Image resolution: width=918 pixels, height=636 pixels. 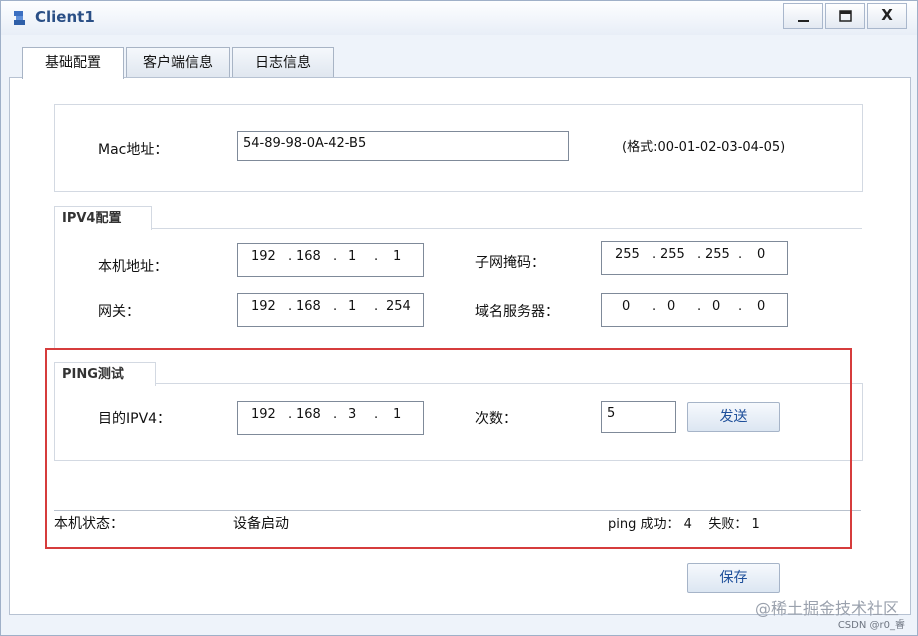 I want to click on client-app-icon, so click(x=19, y=18).